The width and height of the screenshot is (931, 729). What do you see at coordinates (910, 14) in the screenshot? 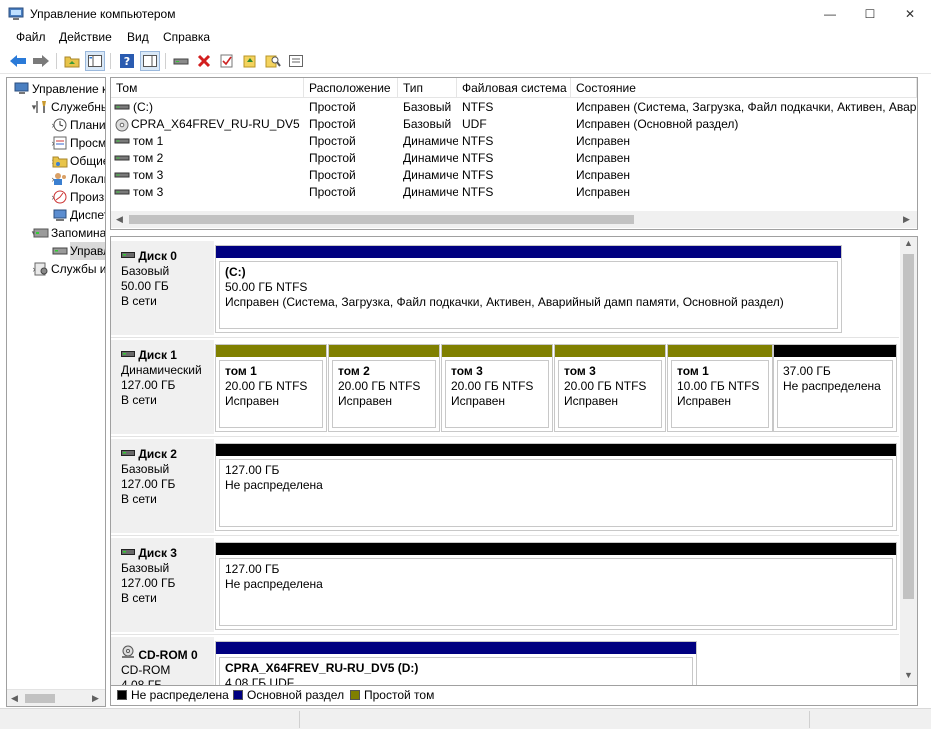
I see `close-button: ✕` at bounding box center [910, 14].